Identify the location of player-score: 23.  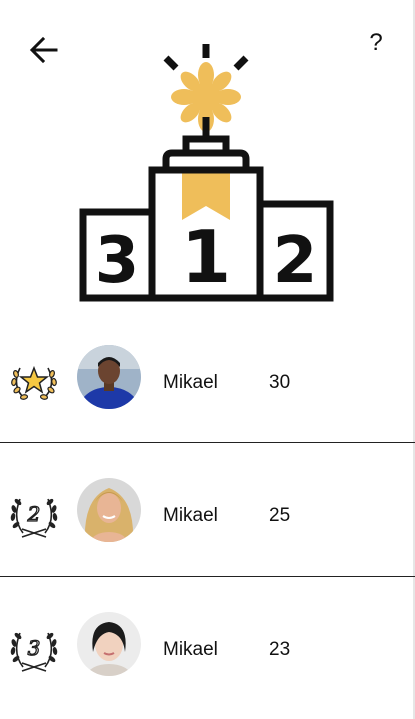
(280, 649).